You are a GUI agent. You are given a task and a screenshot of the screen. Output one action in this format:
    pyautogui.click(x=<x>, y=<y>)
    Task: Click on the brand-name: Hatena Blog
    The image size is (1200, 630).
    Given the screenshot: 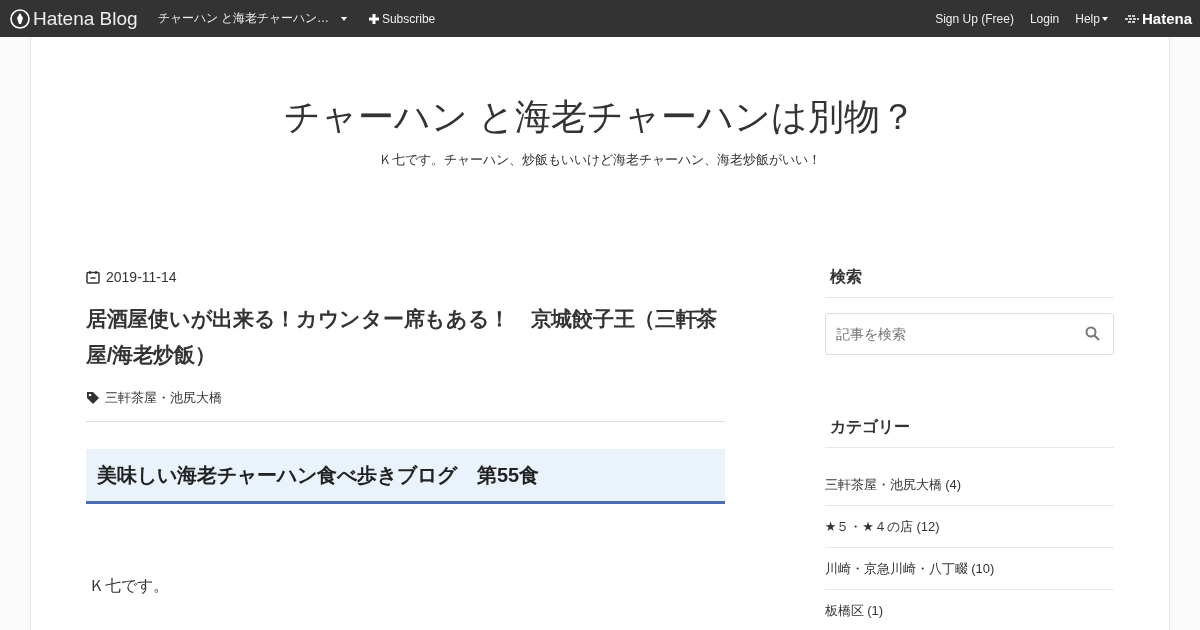 What is the action you would take?
    pyautogui.click(x=85, y=18)
    